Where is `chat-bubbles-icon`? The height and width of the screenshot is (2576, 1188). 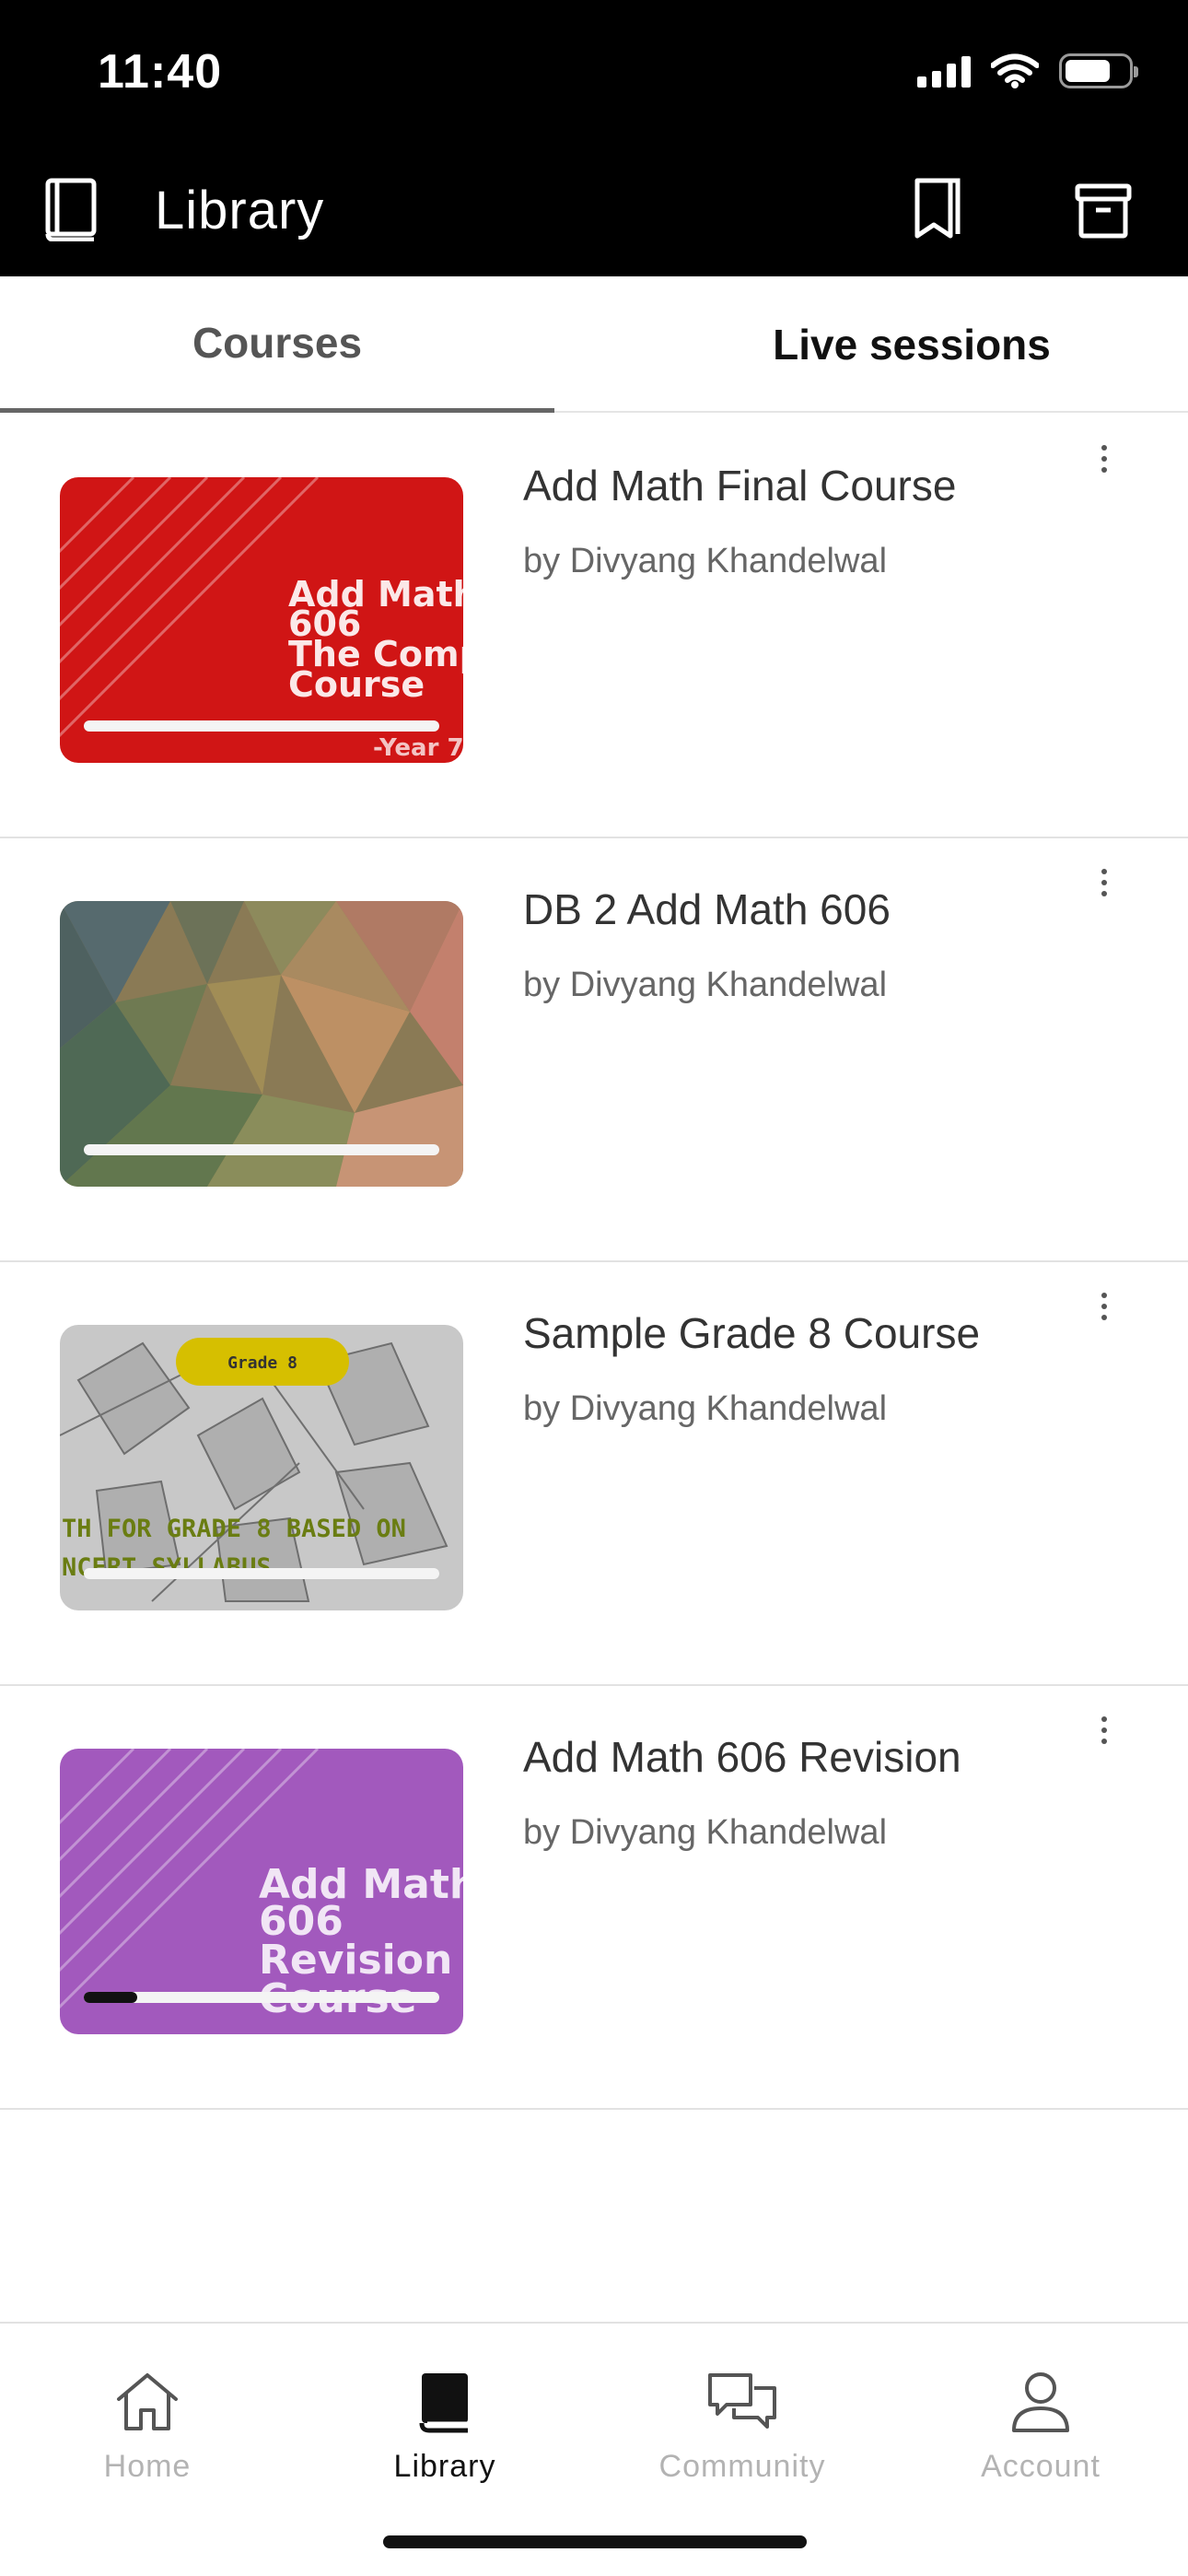 chat-bubbles-icon is located at coordinates (742, 2401).